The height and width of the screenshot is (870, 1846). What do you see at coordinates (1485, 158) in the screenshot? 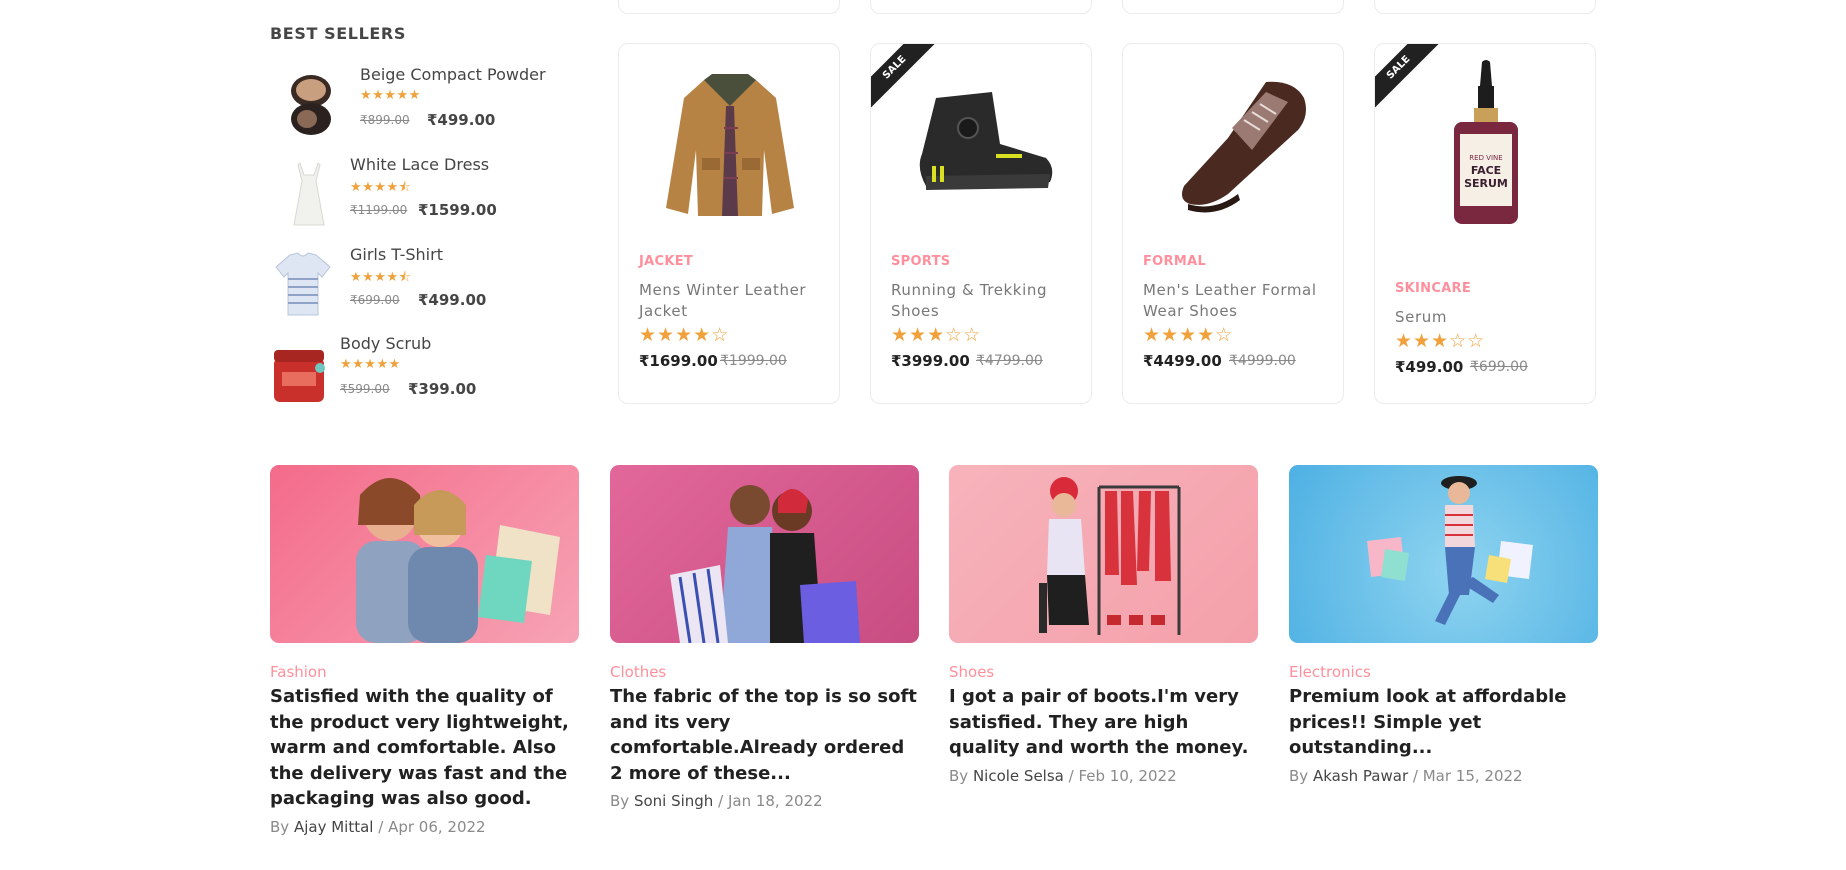
I see `serum-label-line1: RED VINE` at bounding box center [1485, 158].